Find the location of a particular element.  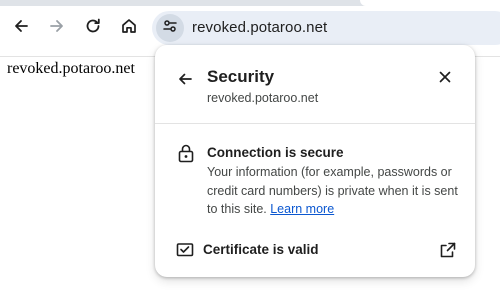

site-info-button is located at coordinates (170, 28).